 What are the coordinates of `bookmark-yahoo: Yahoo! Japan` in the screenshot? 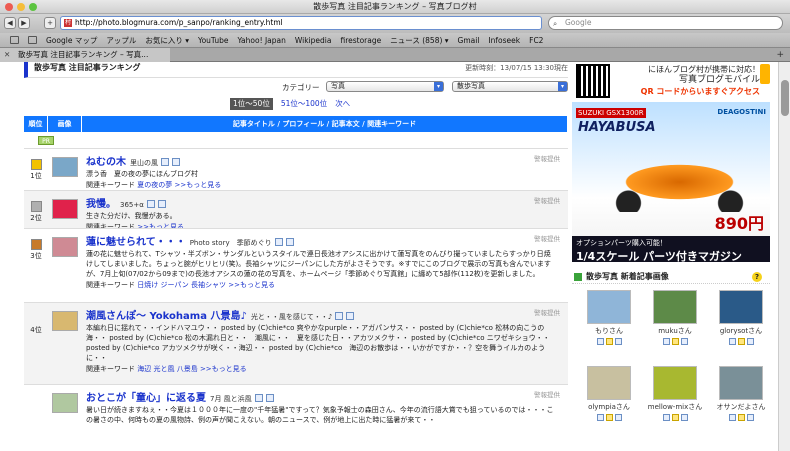 It's located at (262, 40).